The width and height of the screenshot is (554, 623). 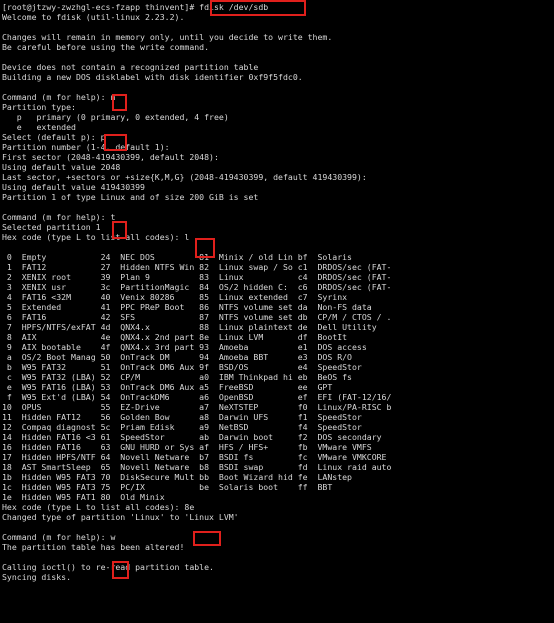 I want to click on highlight-input-8e, so click(x=207, y=538).